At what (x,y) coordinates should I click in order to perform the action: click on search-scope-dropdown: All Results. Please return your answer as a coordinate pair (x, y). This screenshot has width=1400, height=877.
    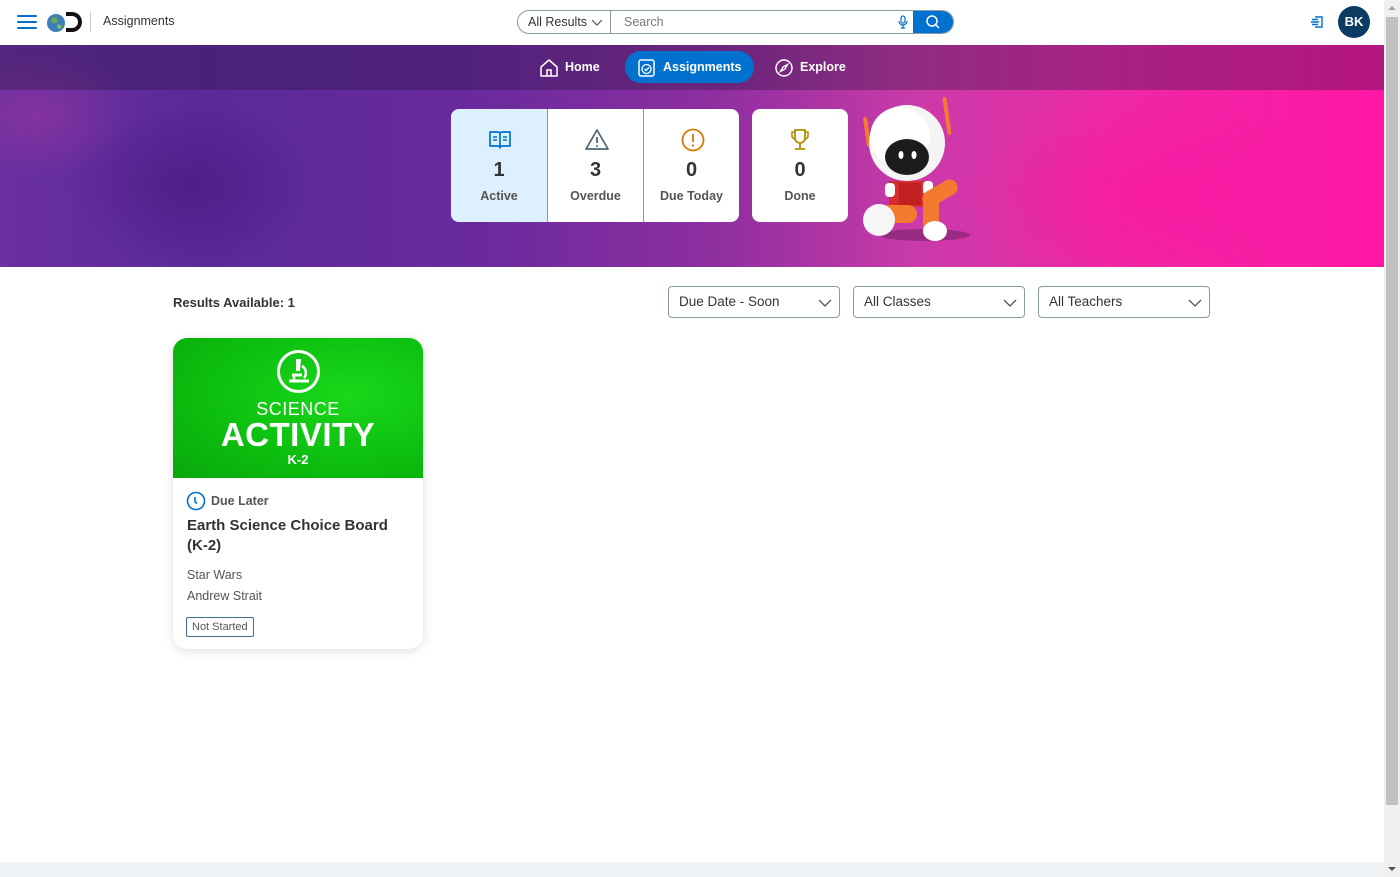
    Looking at the image, I should click on (564, 22).